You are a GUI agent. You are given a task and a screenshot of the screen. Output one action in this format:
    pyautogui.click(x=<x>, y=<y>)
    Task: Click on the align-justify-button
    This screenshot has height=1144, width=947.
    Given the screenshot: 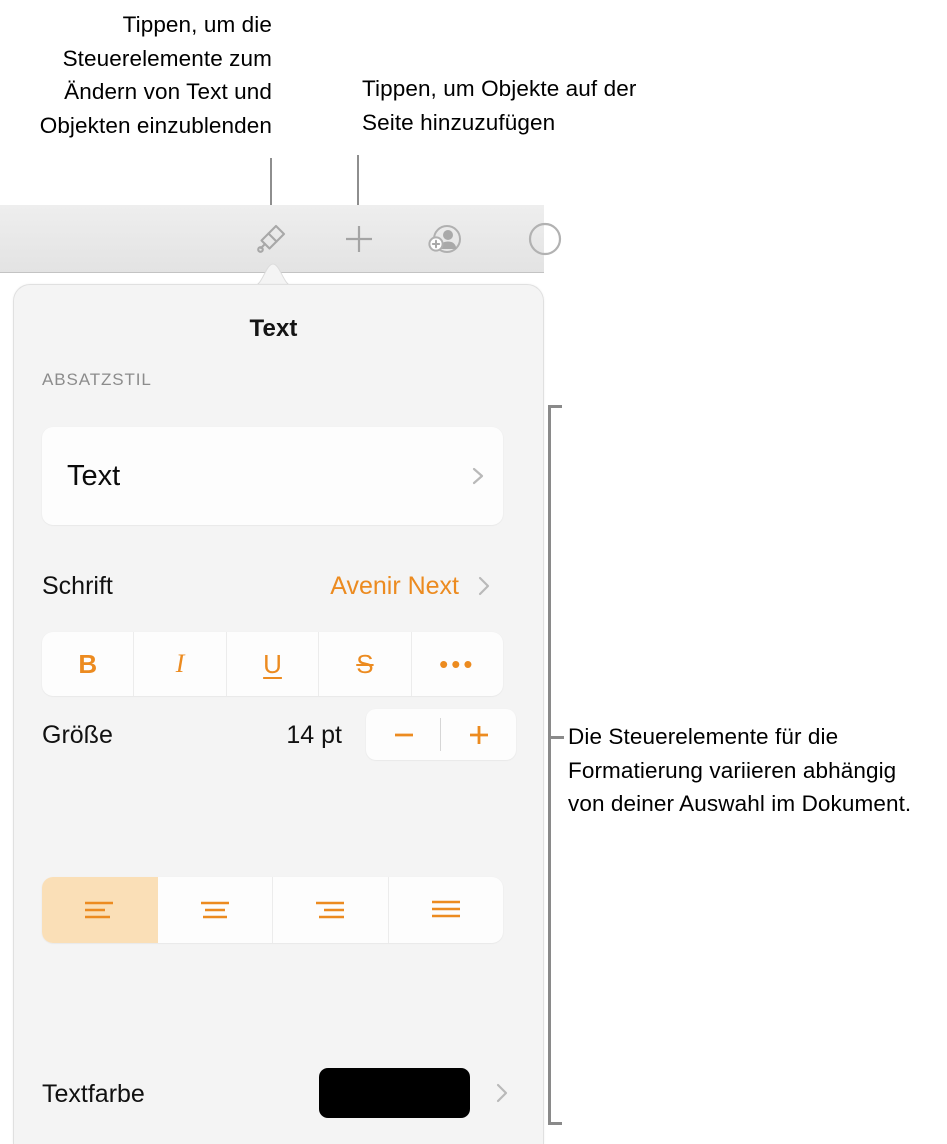 What is the action you would take?
    pyautogui.click(x=446, y=910)
    